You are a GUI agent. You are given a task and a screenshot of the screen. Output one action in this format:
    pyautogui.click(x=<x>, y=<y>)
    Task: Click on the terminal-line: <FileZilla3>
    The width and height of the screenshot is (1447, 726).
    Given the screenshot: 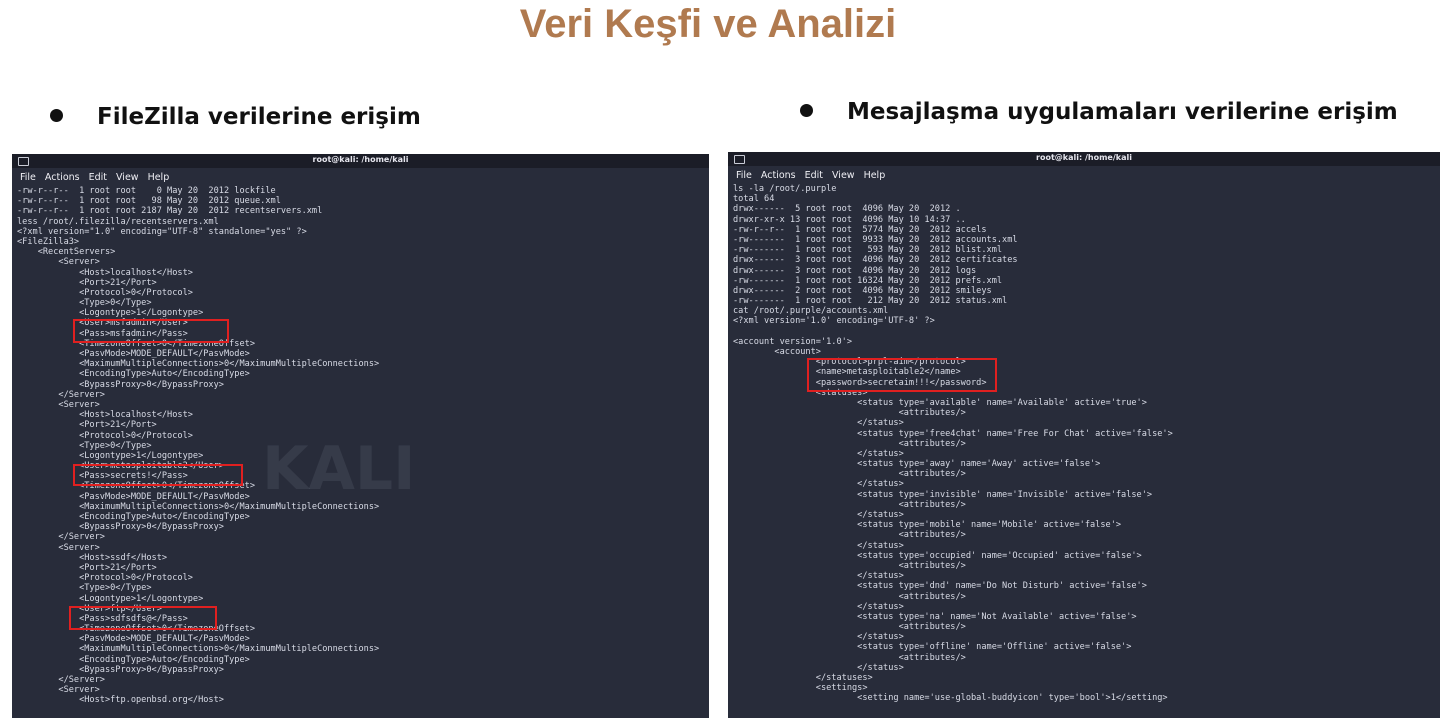 What is the action you would take?
    pyautogui.click(x=48, y=241)
    